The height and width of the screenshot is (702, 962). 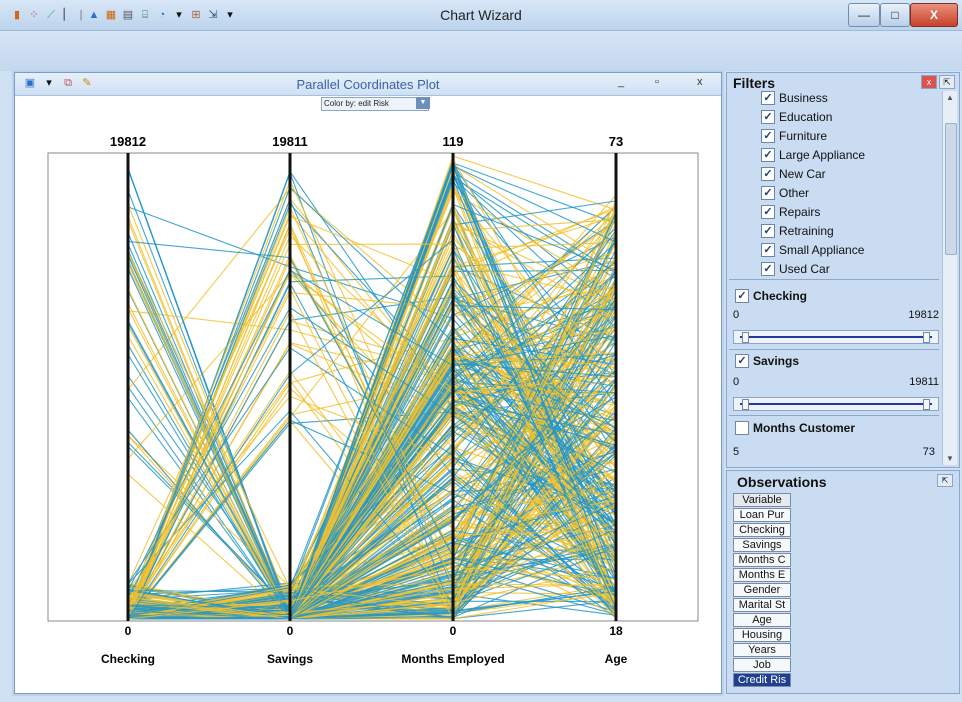 I want to click on close-icon: x, so click(x=929, y=82).